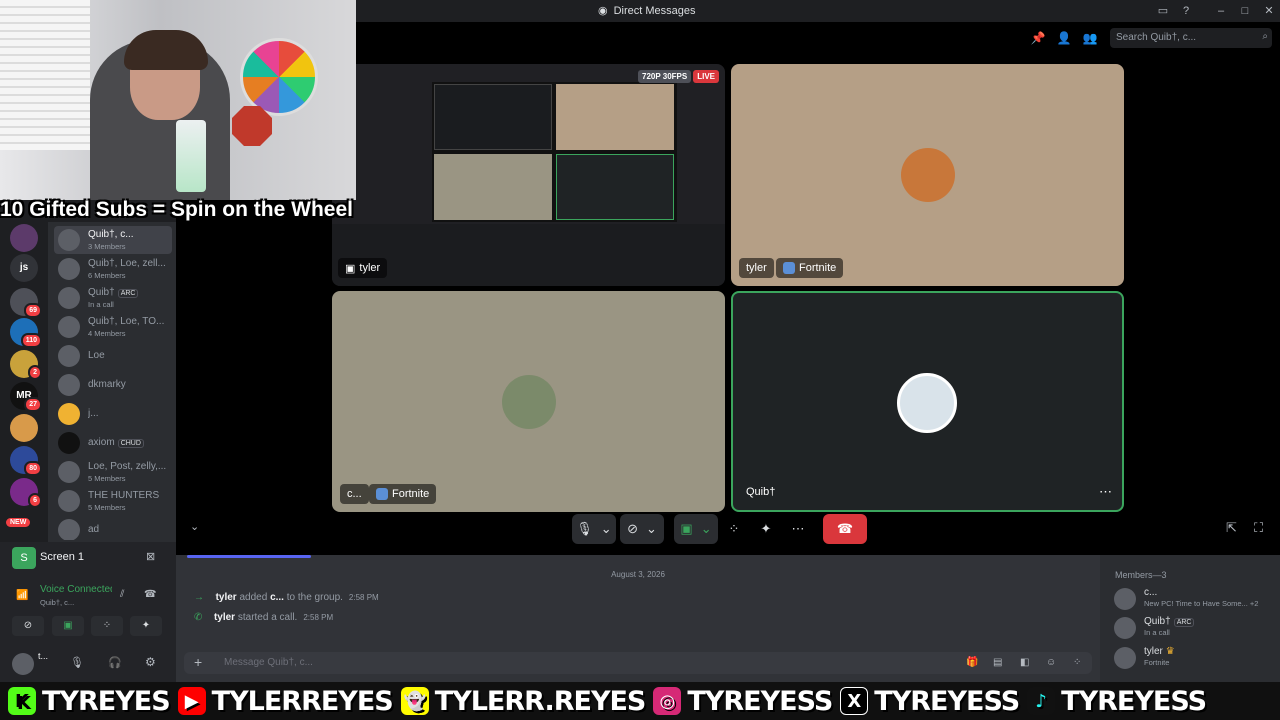 Image resolution: width=1280 pixels, height=720 pixels. What do you see at coordinates (26, 461) in the screenshot?
I see `server-icon: 80` at bounding box center [26, 461].